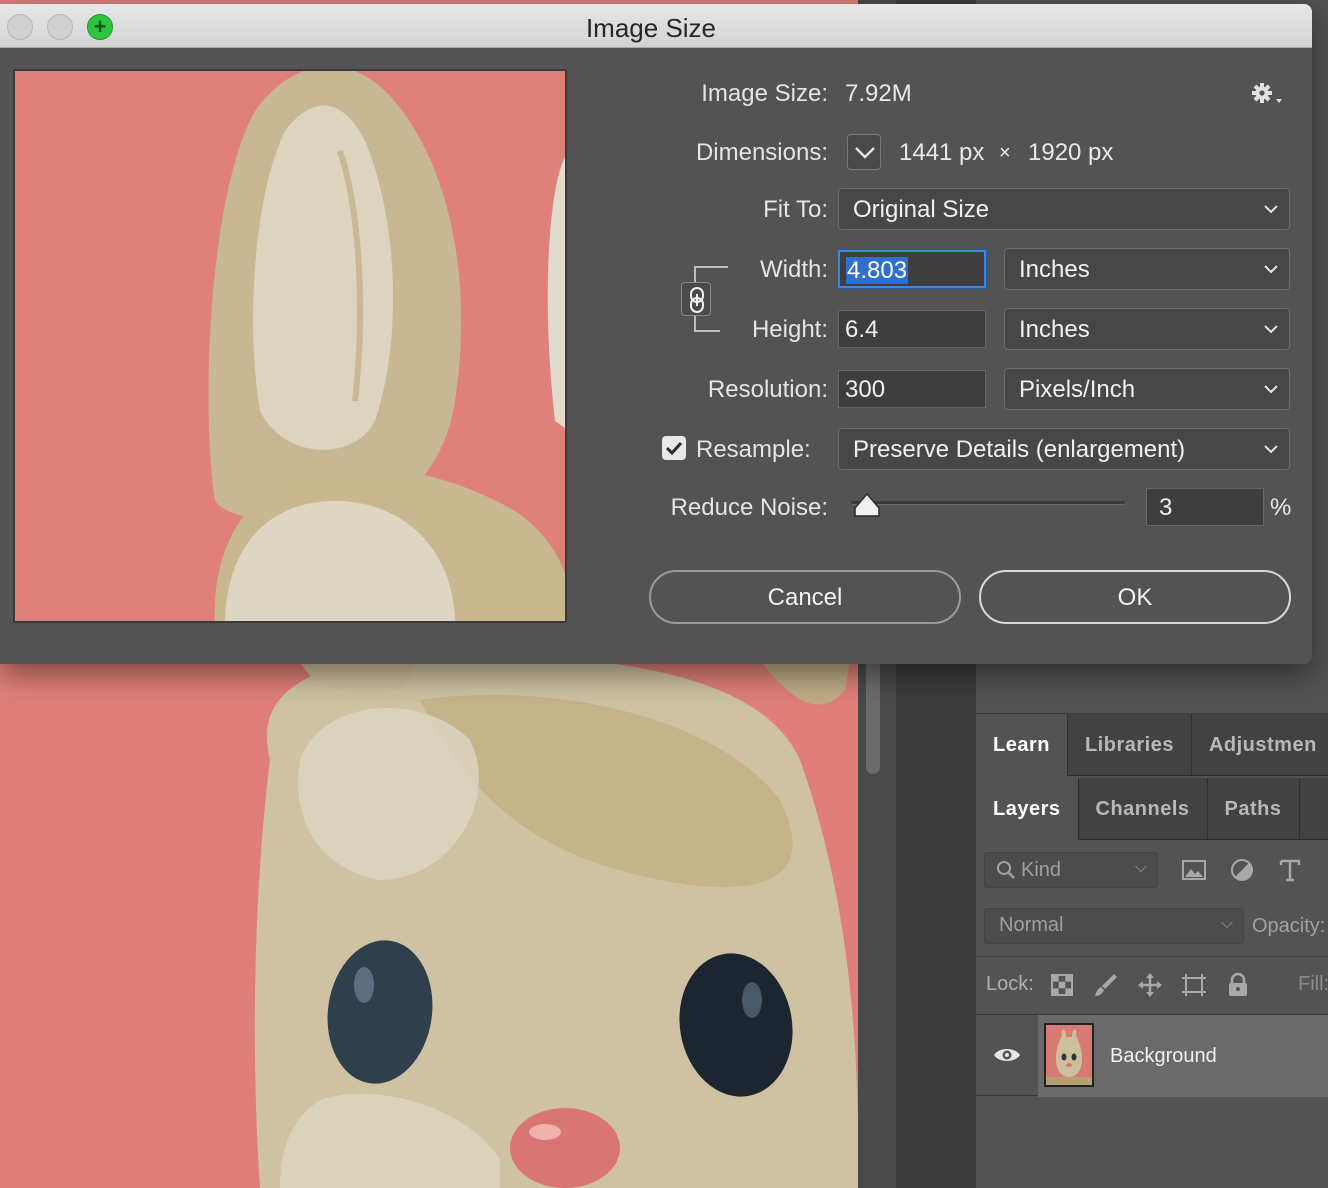 The image size is (1328, 1188). Describe the element at coordinates (865, 389) in the screenshot. I see `resolution-value: 300` at that location.